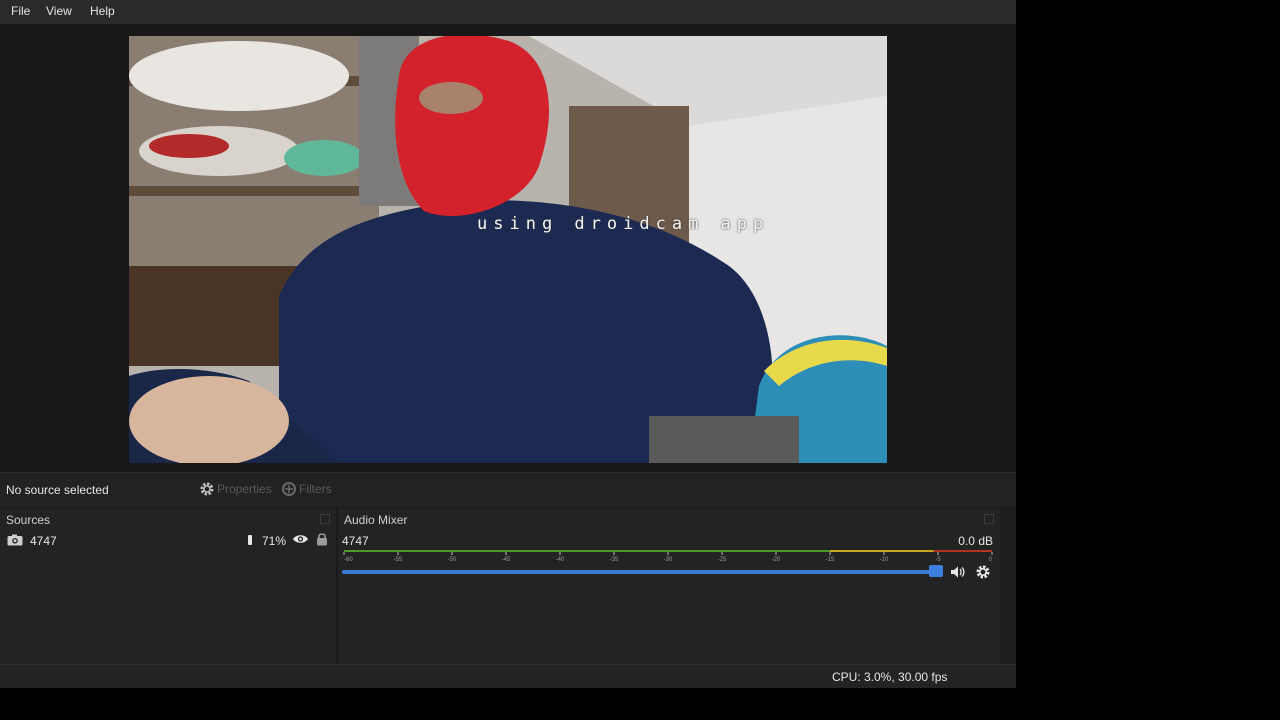  Describe the element at coordinates (936, 571) in the screenshot. I see `volume-fader-handle` at that location.